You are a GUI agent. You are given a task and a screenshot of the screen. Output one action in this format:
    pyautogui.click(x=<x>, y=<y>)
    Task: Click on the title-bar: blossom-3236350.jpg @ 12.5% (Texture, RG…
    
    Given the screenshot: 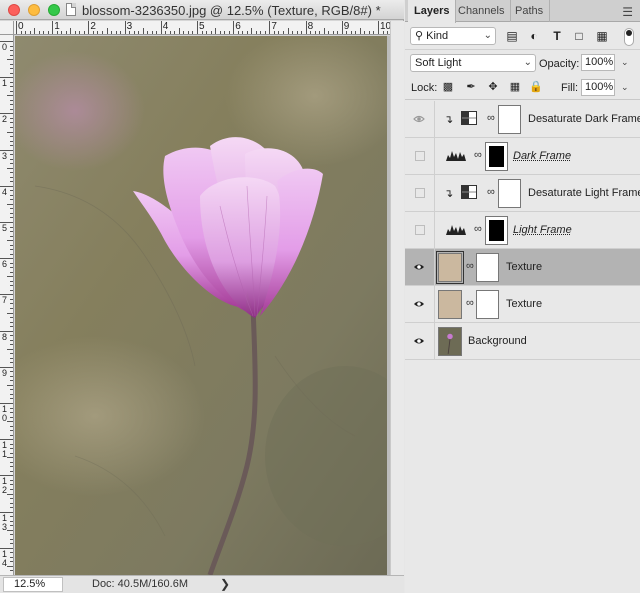 What is the action you would take?
    pyautogui.click(x=202, y=10)
    